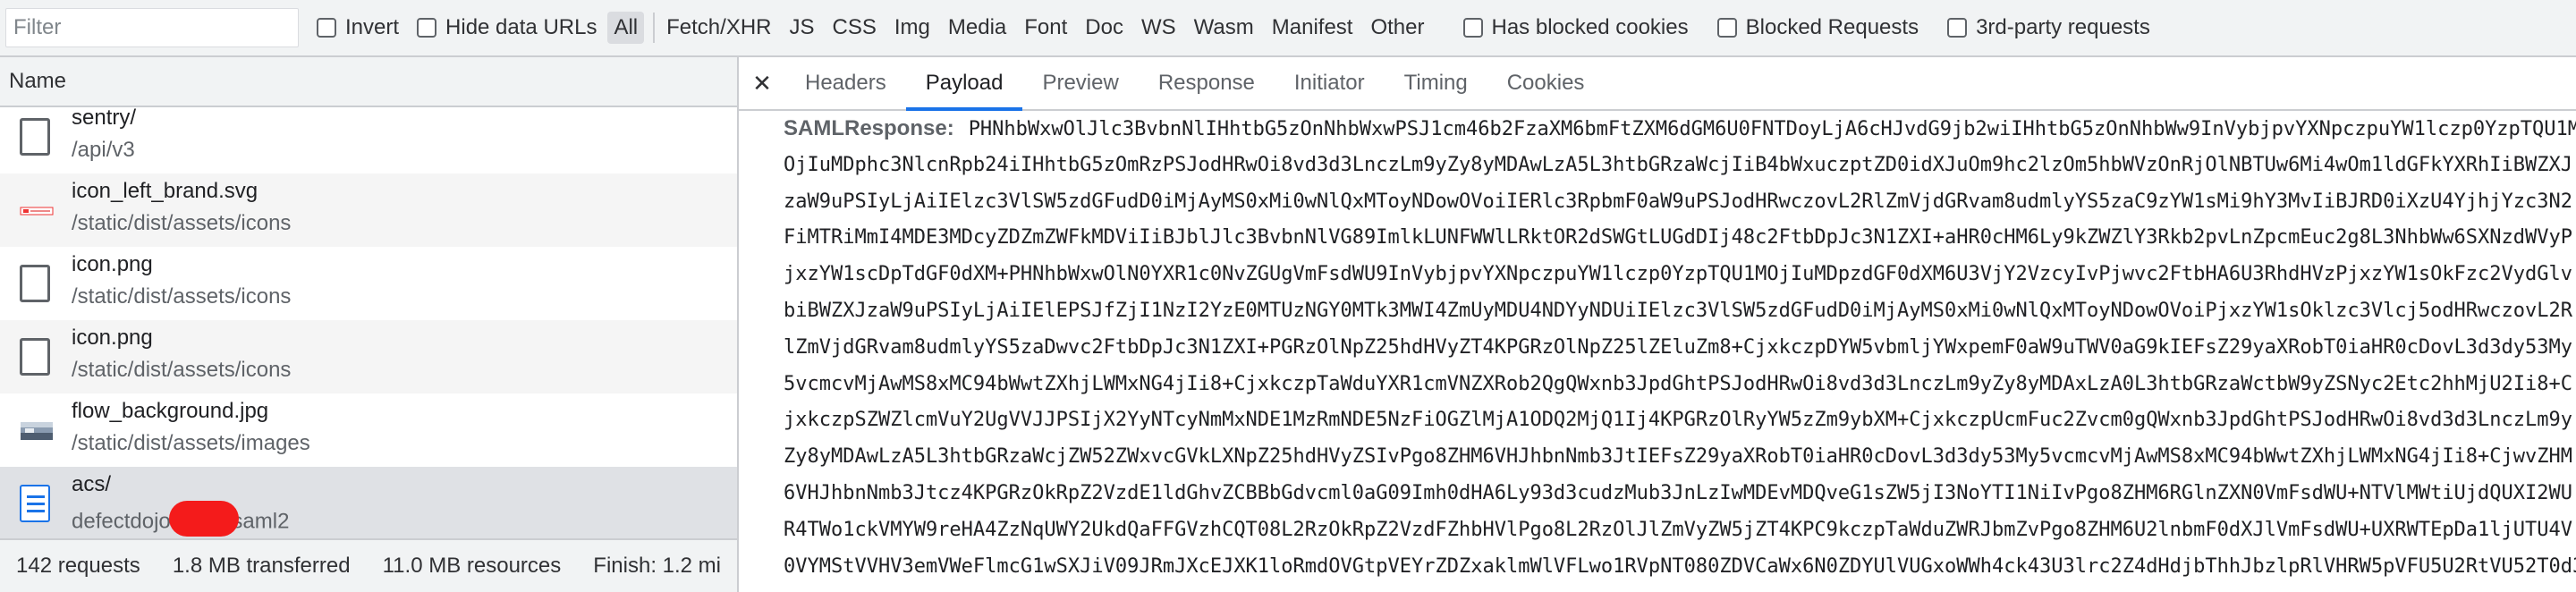 This screenshot has width=2576, height=592. I want to click on name-column-header: Name, so click(368, 82).